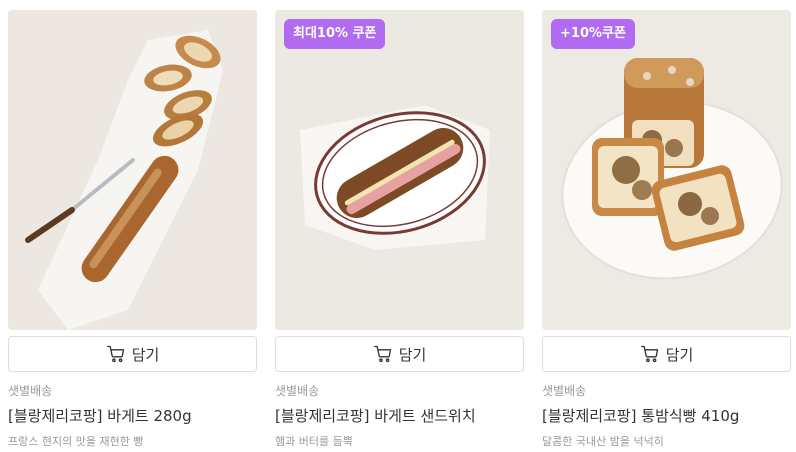  Describe the element at coordinates (314, 441) in the screenshot. I see `product-description: 햄과 버터를 듬뿍` at that location.